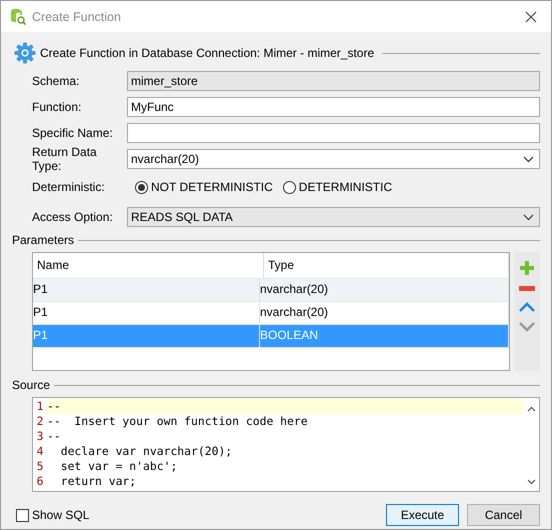  I want to click on radio-label: NOT DETERMINISTIC, so click(212, 187).